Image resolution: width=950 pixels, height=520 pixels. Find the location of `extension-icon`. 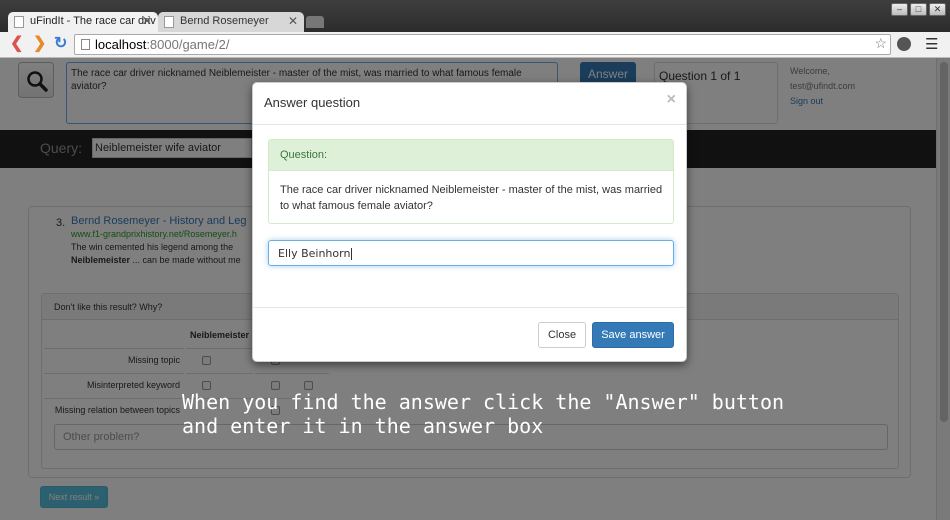

extension-icon is located at coordinates (904, 44).